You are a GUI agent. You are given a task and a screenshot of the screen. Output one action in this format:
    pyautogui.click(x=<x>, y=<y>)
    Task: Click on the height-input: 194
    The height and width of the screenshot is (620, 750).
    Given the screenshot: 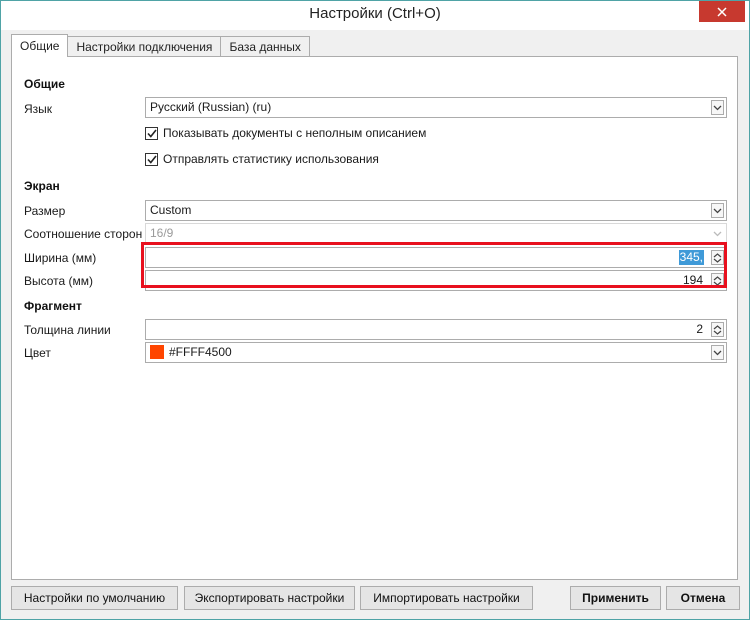 What is the action you would take?
    pyautogui.click(x=436, y=280)
    